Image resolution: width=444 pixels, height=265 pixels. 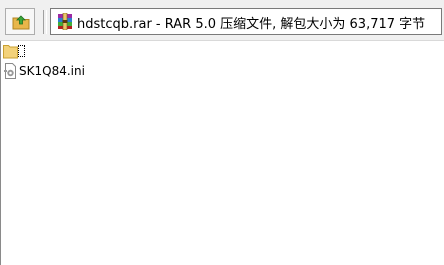 What do you see at coordinates (21, 51) in the screenshot?
I see `focus-rectangle` at bounding box center [21, 51].